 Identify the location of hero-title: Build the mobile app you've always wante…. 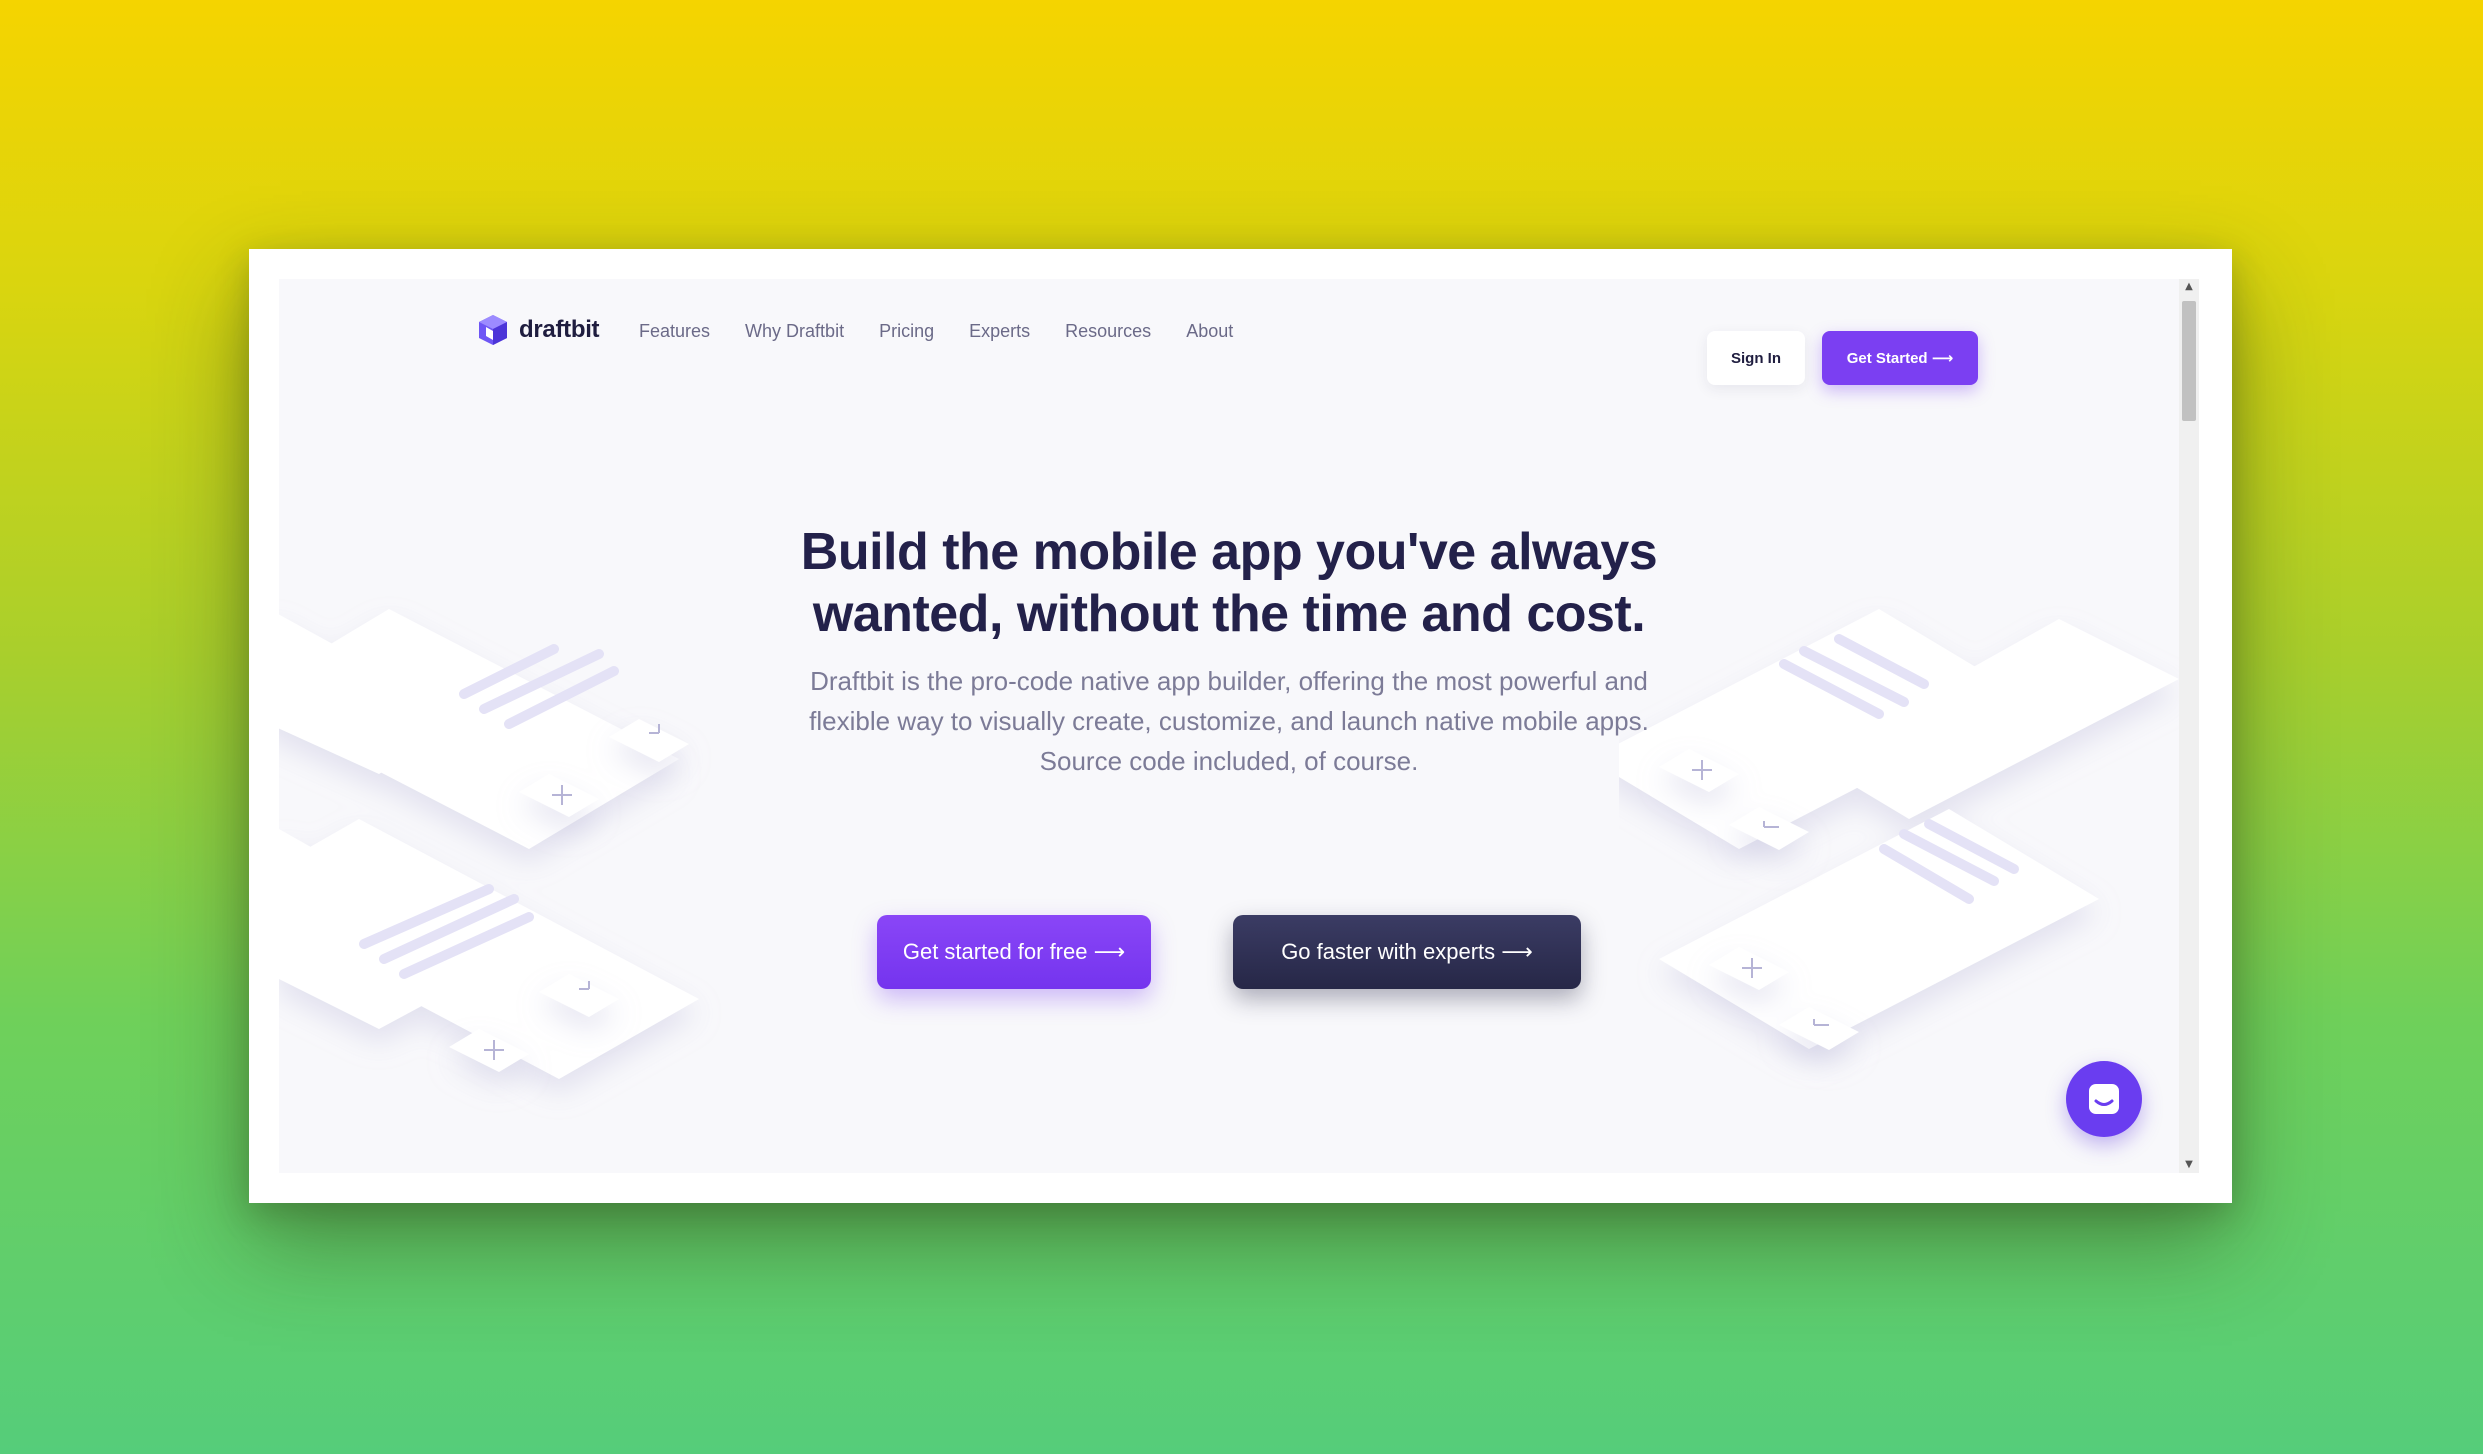
(1229, 583).